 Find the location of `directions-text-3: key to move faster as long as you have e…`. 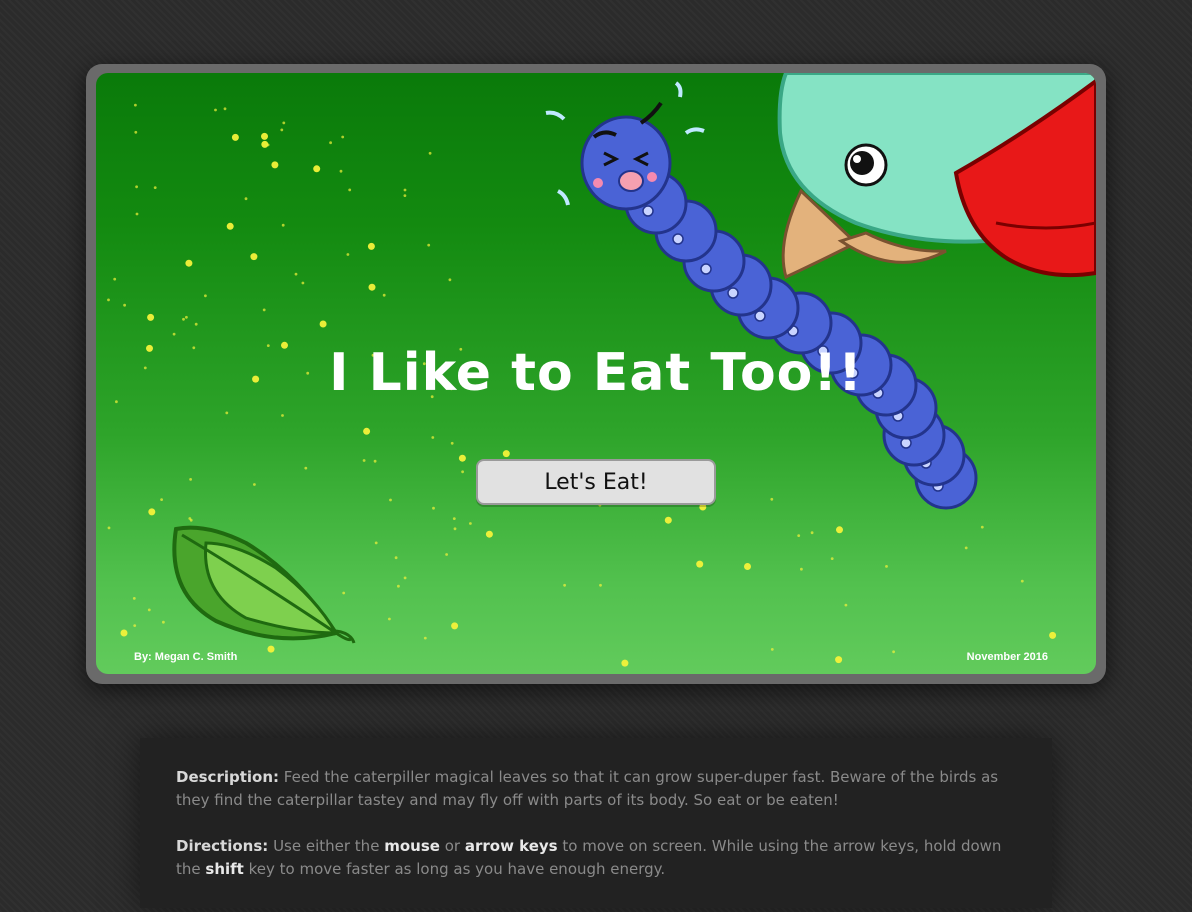

directions-text-3: key to move faster as long as you have e… is located at coordinates (457, 869).